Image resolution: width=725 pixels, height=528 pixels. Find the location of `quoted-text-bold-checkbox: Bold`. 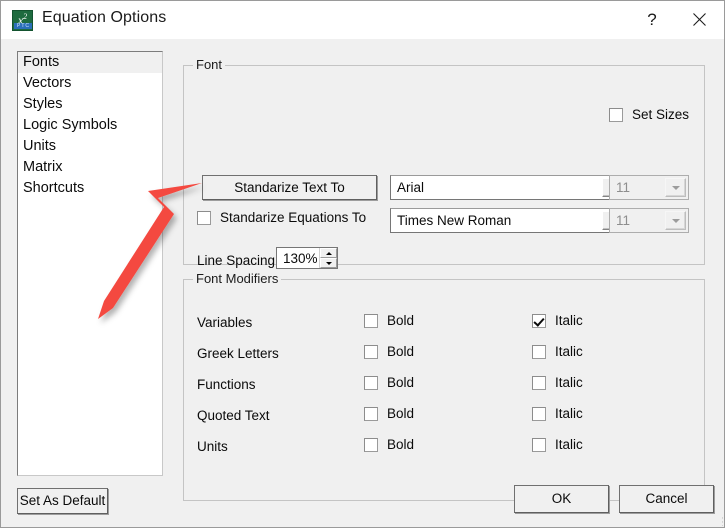

quoted-text-bold-checkbox: Bold is located at coordinates (389, 413).